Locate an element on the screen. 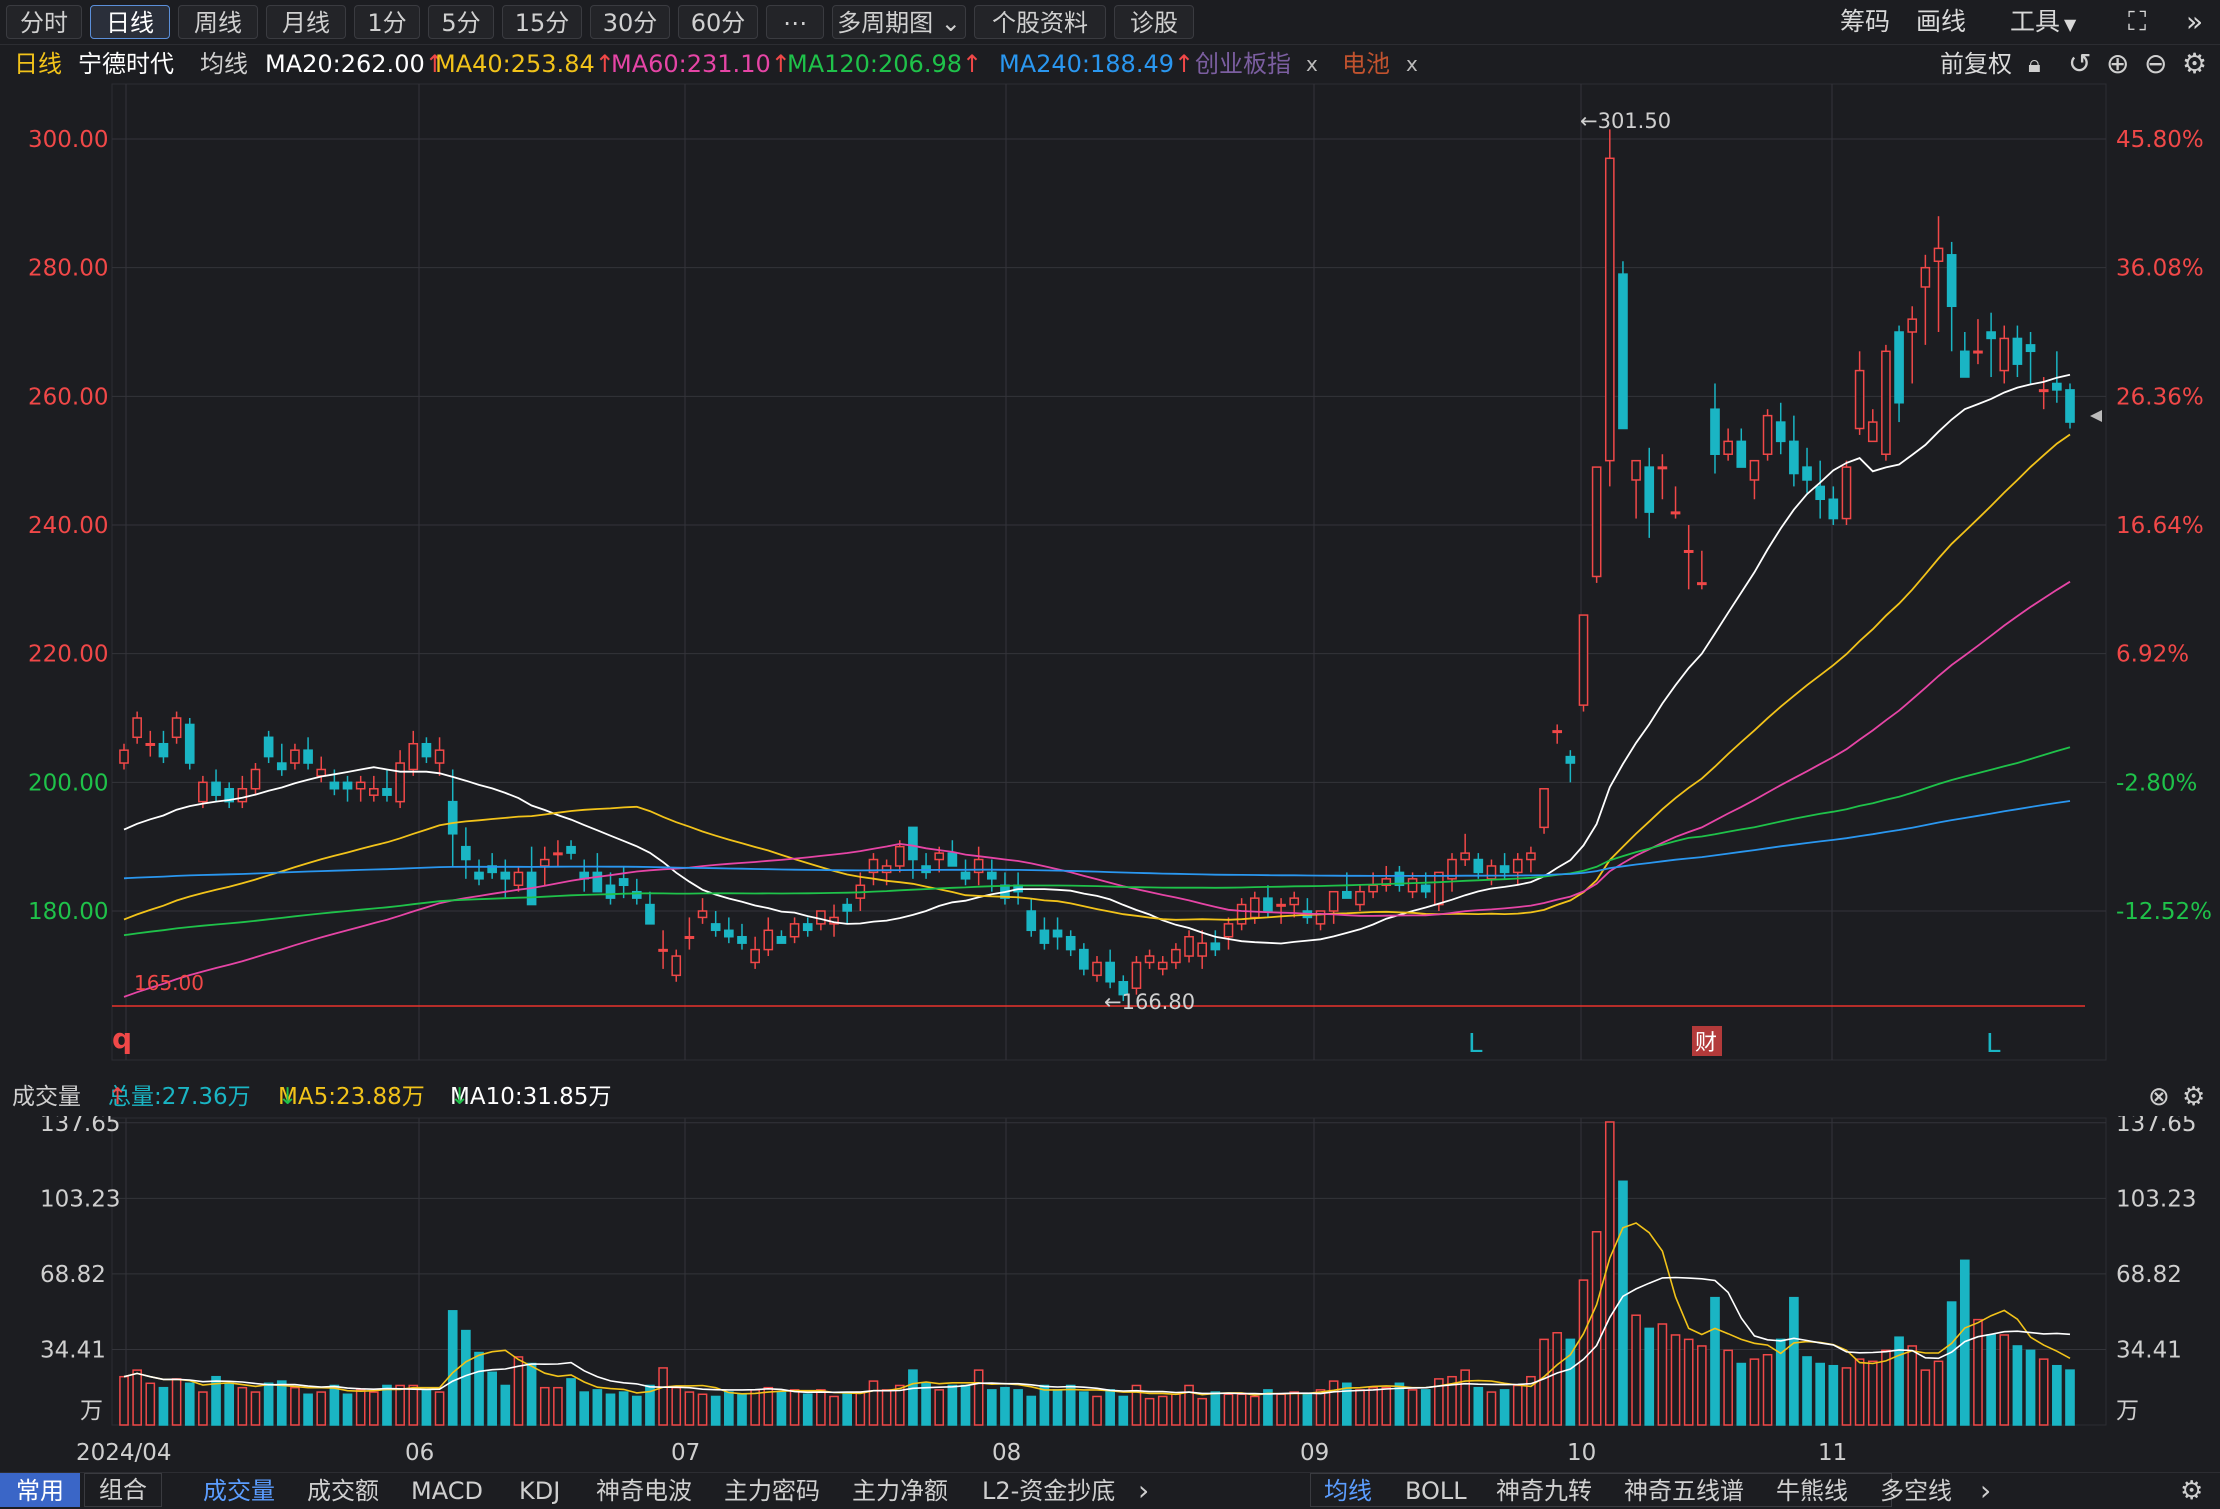 This screenshot has height=1509, width=2220. tab-magic-five: 神奇五线谱 is located at coordinates (1684, 1491).